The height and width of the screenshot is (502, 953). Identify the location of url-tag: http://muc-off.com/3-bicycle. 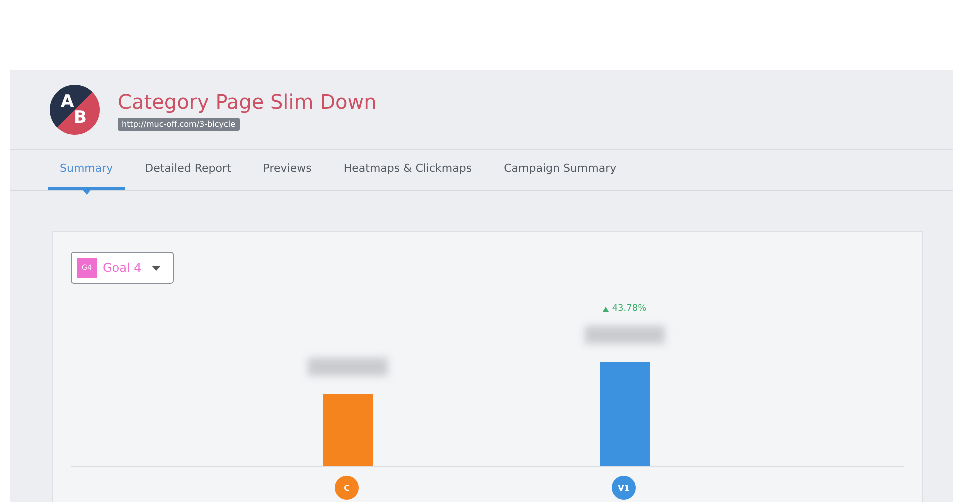
(179, 124).